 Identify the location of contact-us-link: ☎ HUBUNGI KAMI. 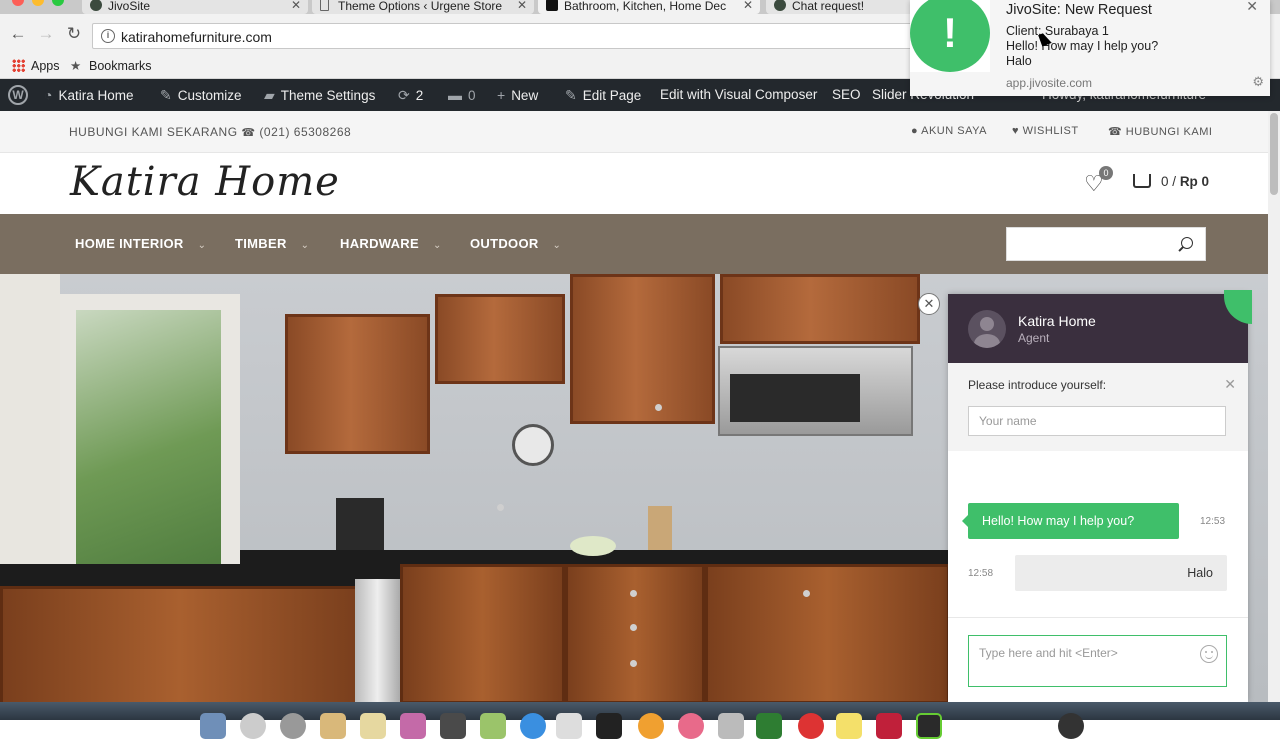
(1160, 131).